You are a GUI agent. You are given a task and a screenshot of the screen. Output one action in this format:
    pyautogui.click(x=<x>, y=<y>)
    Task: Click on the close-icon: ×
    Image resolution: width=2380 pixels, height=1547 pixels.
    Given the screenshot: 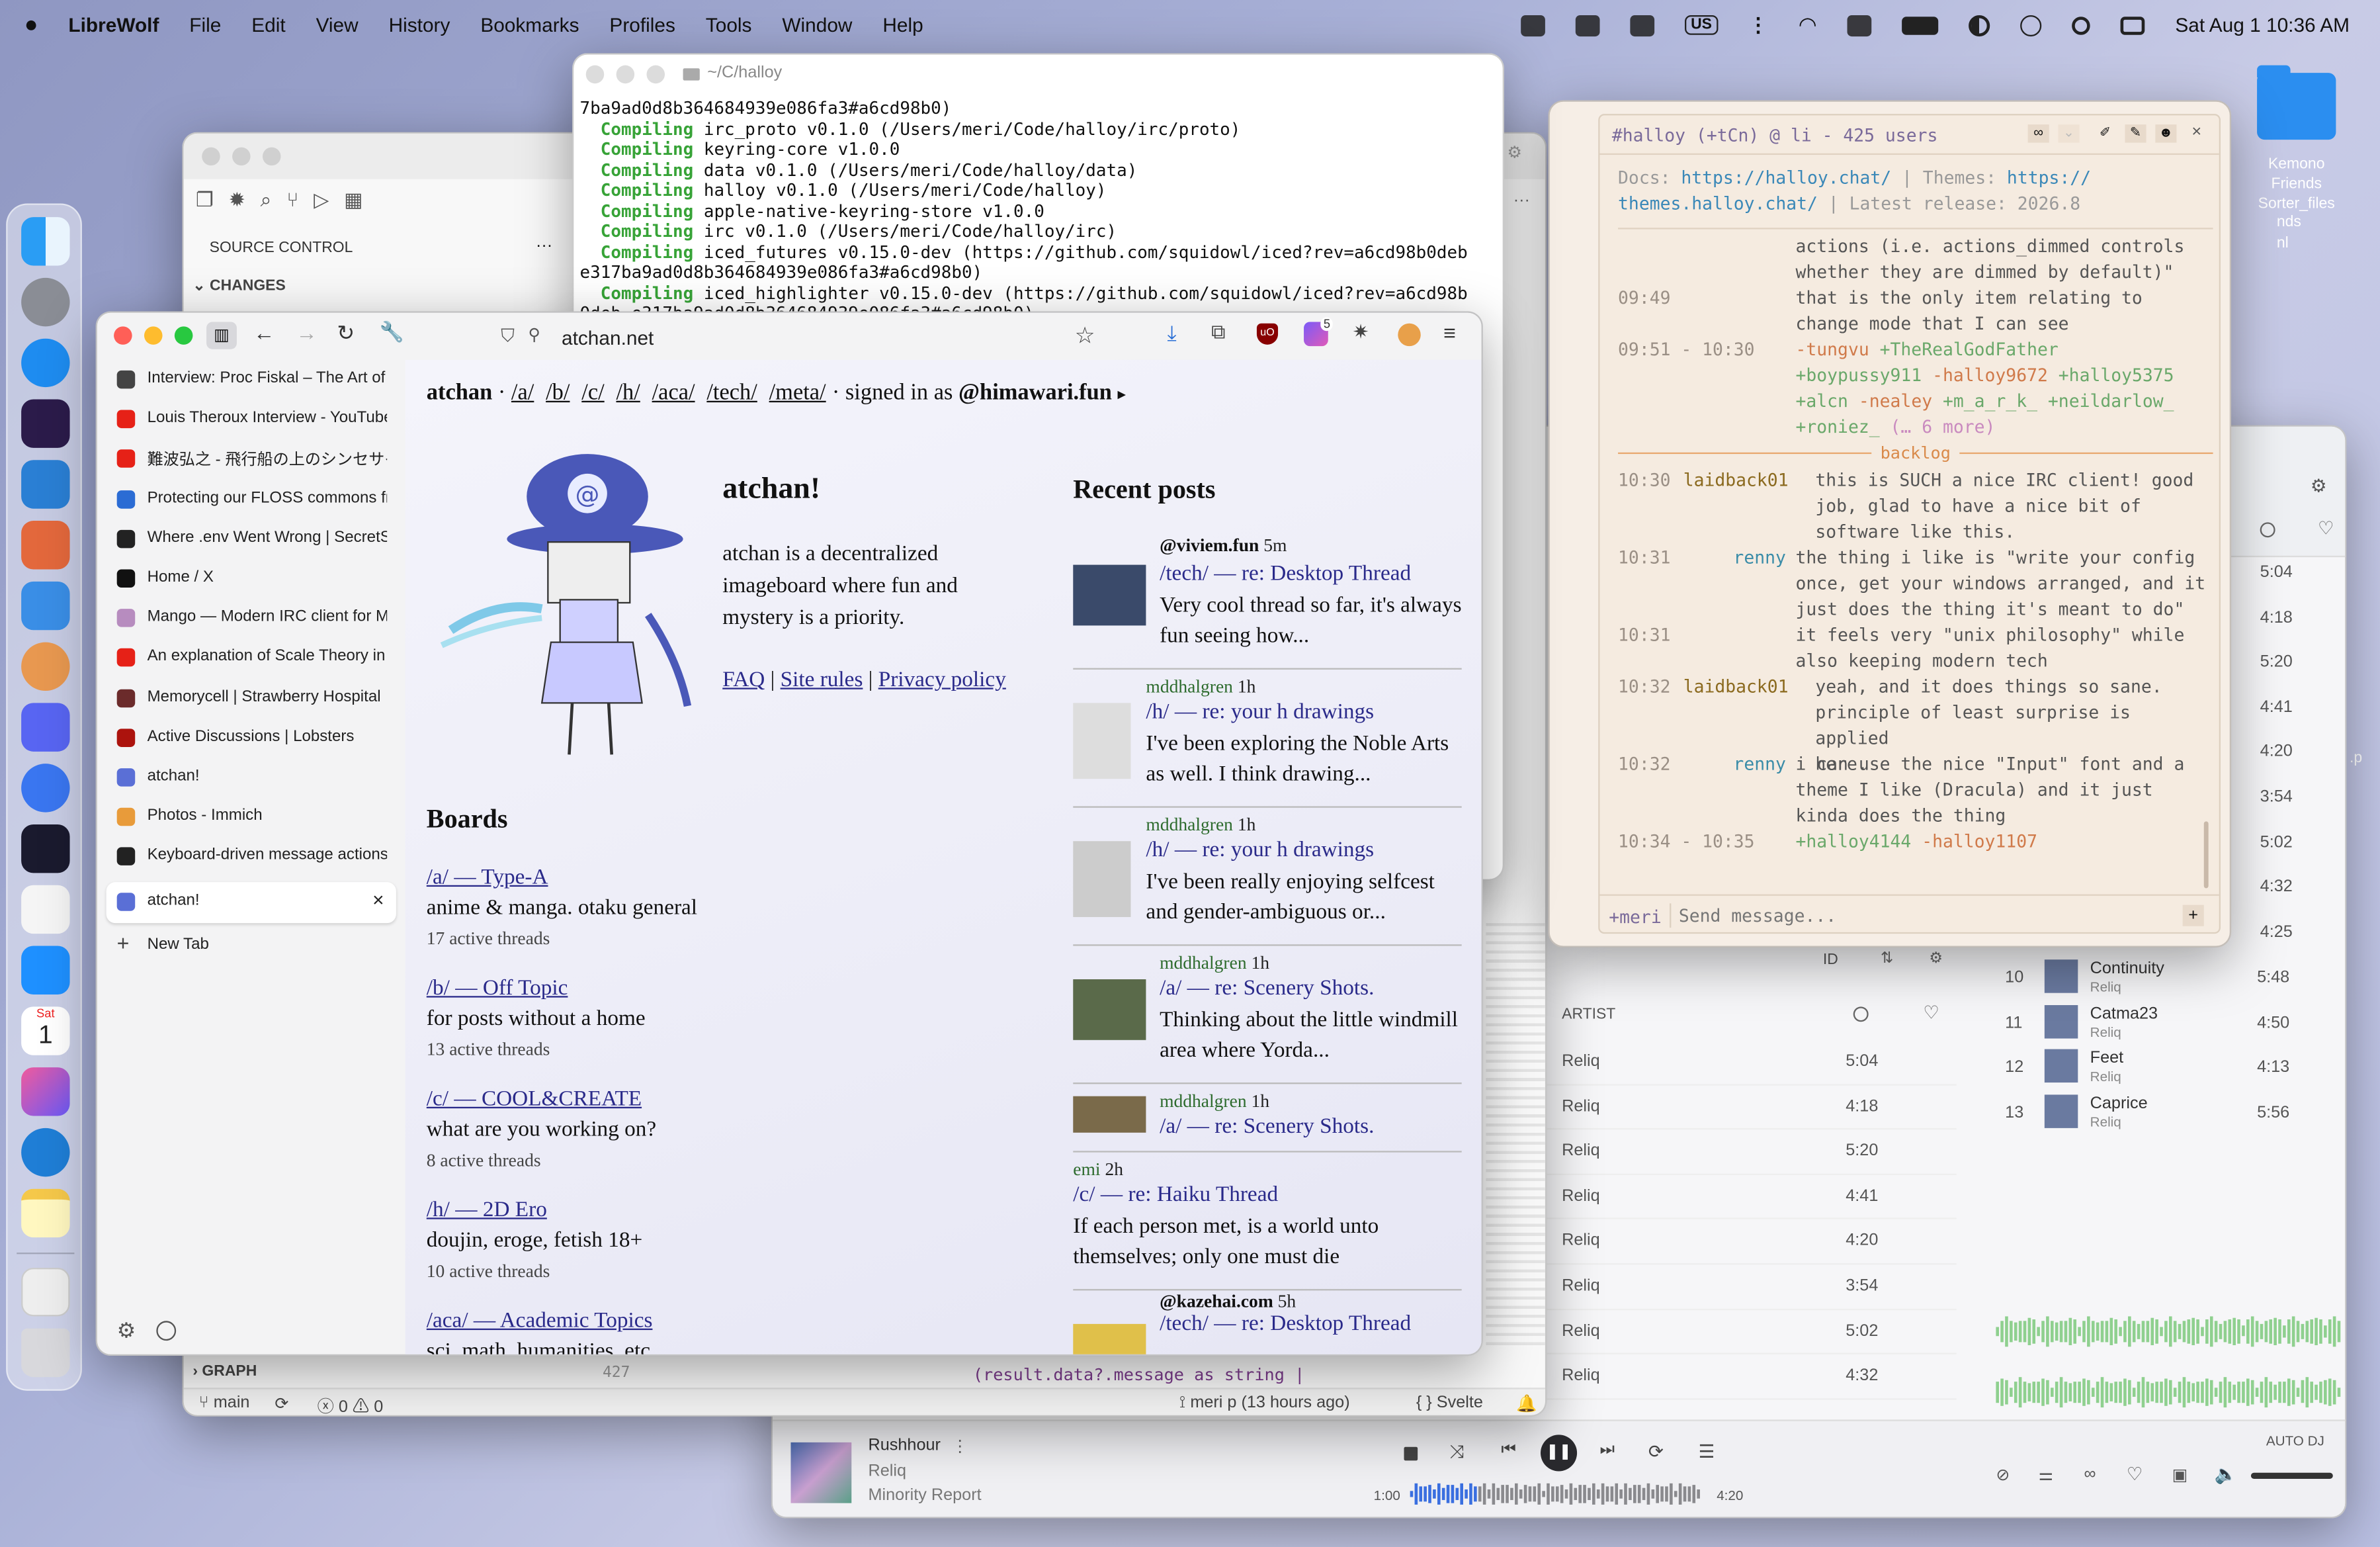 What is the action you would take?
    pyautogui.click(x=2196, y=132)
    